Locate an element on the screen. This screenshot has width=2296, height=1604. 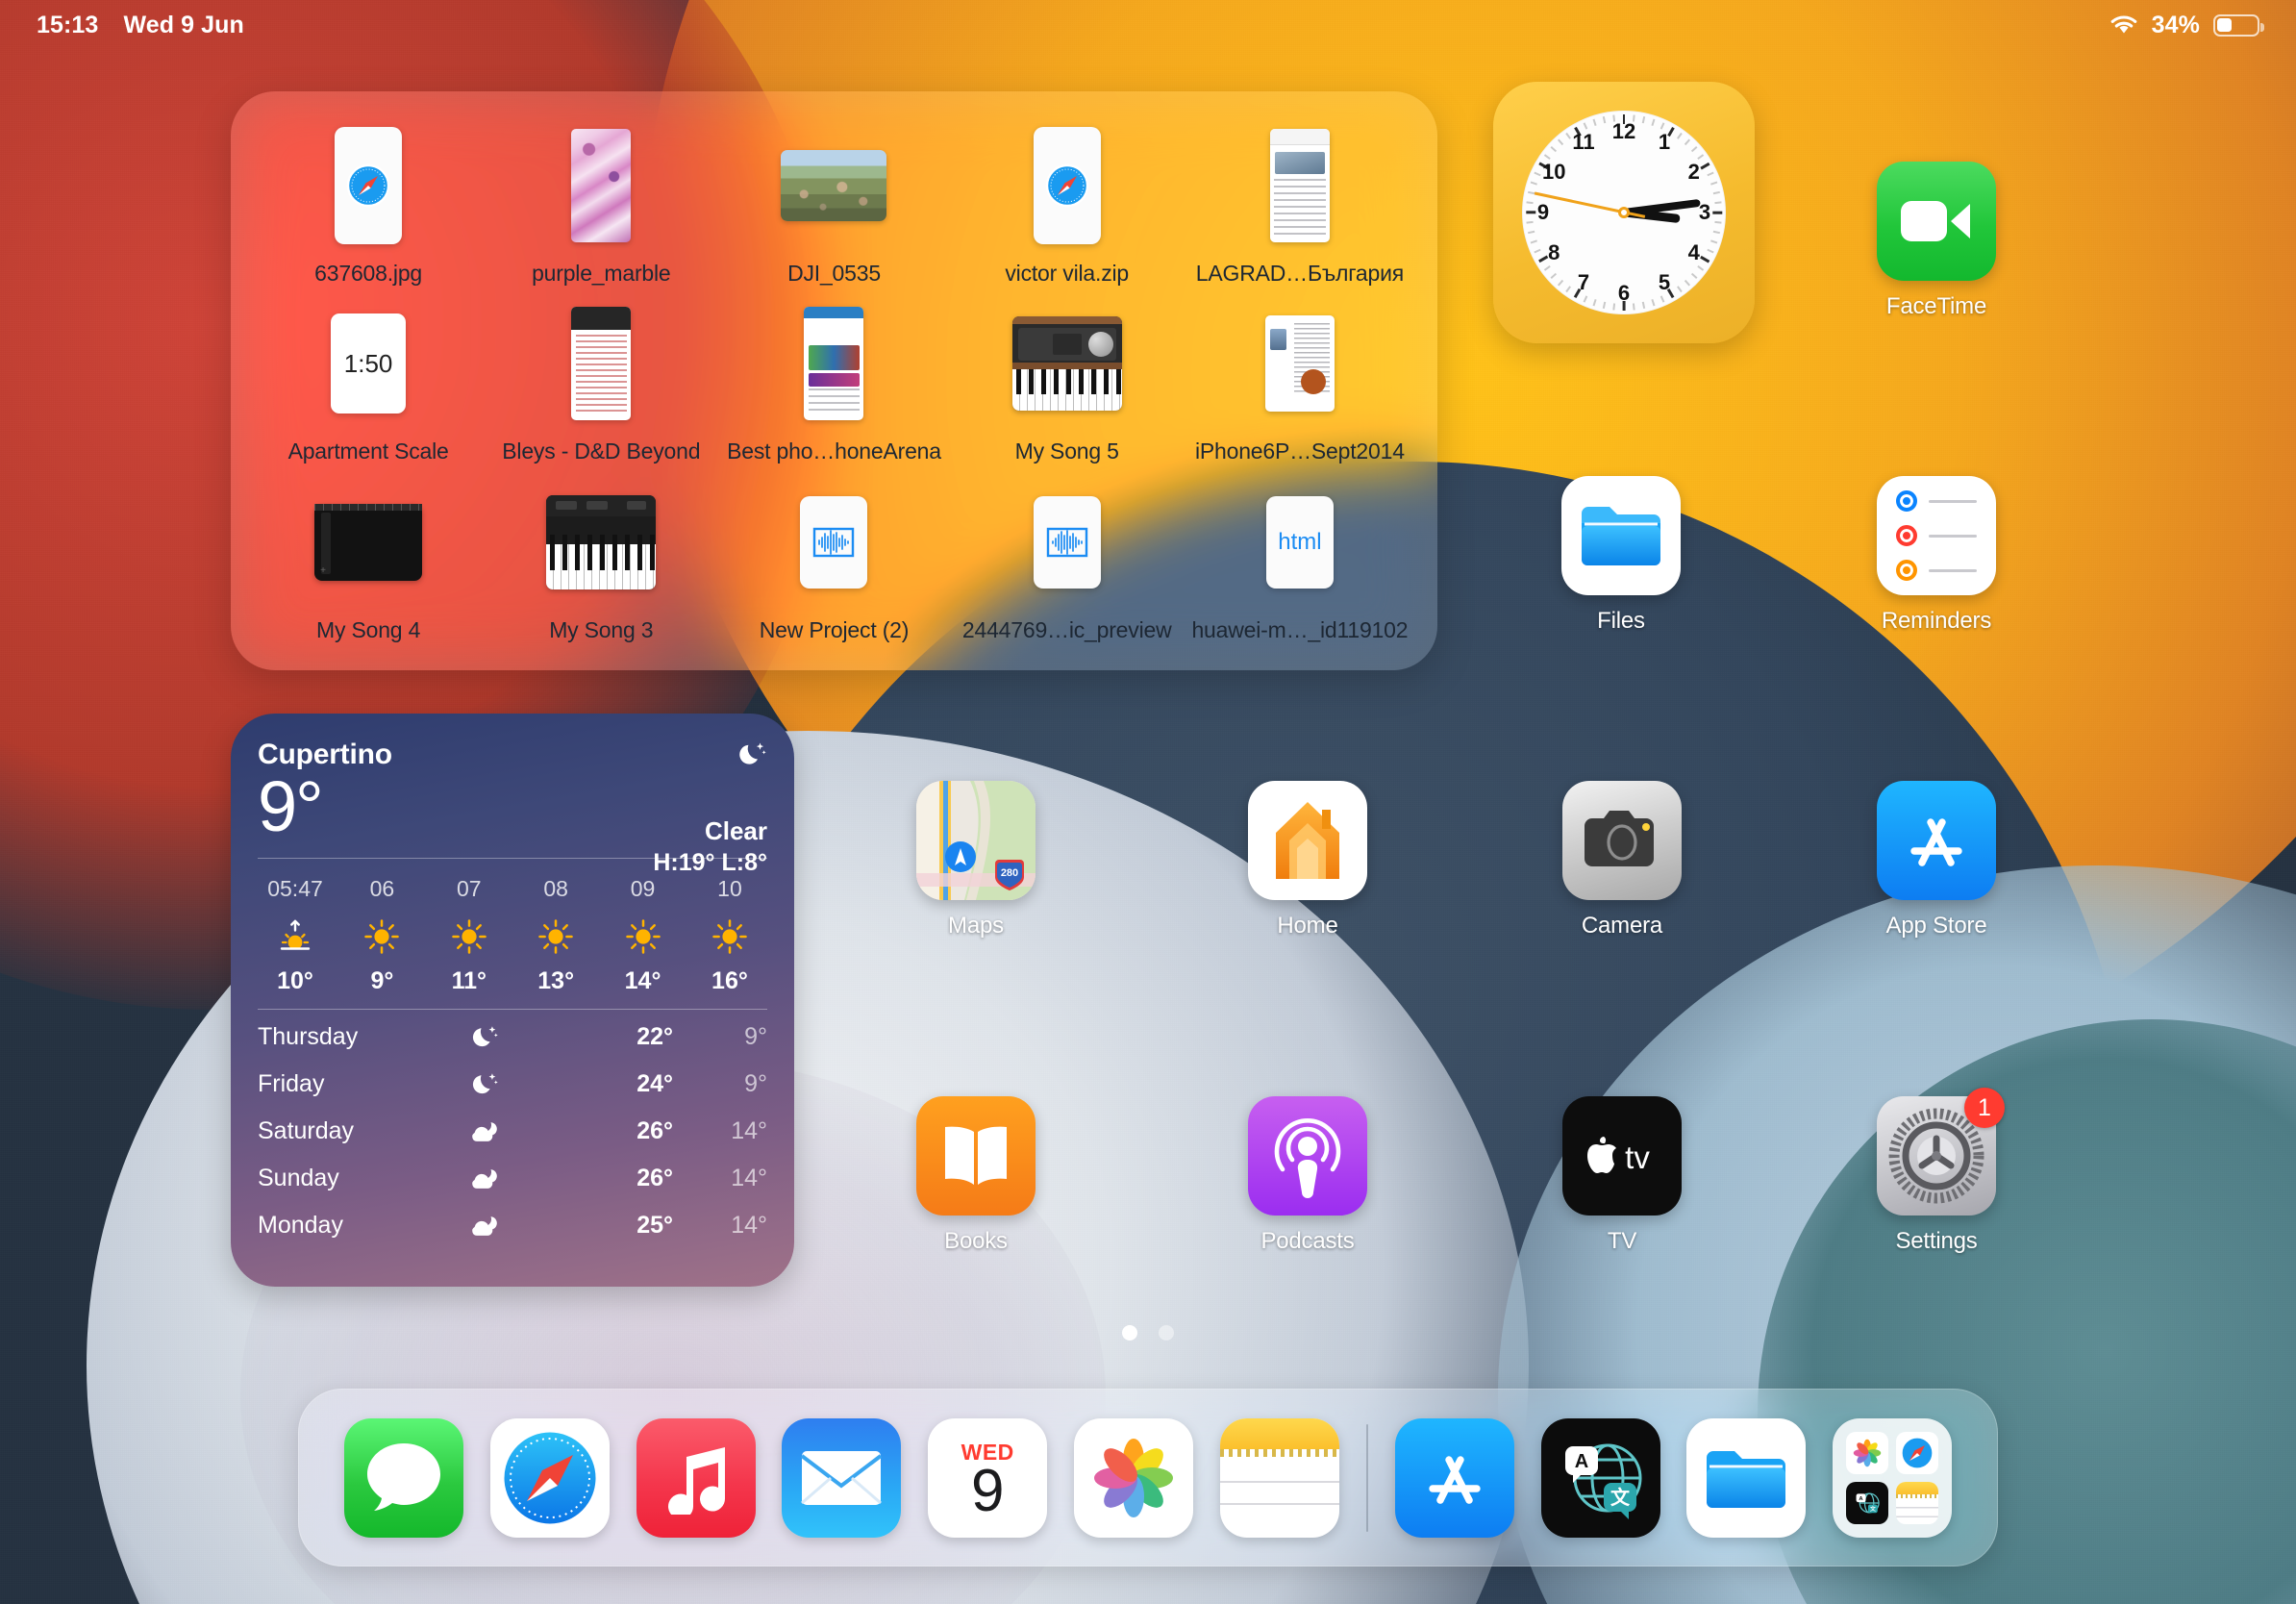
weather-hour-time: 07 is located at coordinates (469, 889).